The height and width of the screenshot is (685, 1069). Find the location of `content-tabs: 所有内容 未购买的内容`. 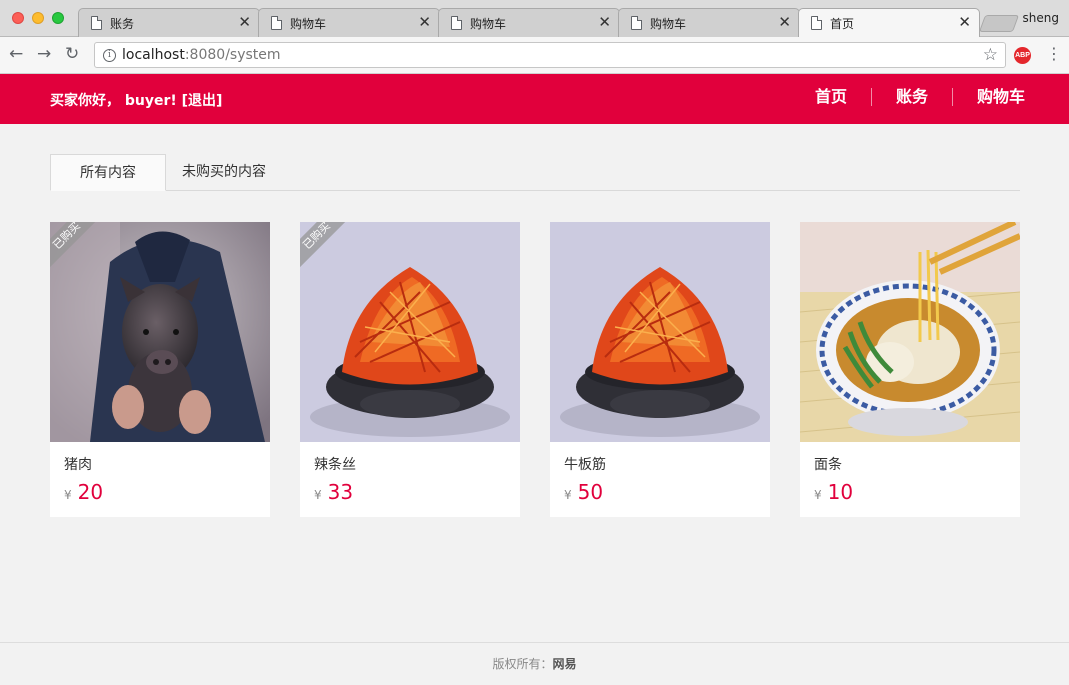

content-tabs: 所有内容 未购买的内容 is located at coordinates (535, 172).